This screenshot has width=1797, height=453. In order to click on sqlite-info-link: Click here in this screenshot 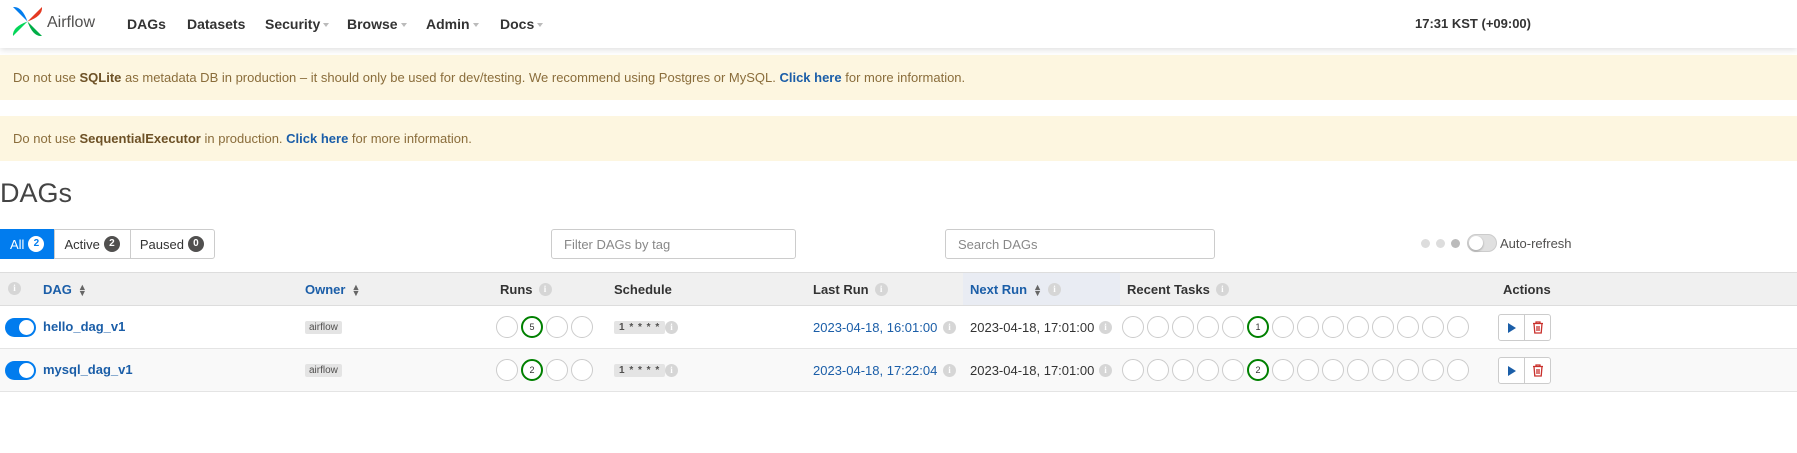, I will do `click(810, 77)`.